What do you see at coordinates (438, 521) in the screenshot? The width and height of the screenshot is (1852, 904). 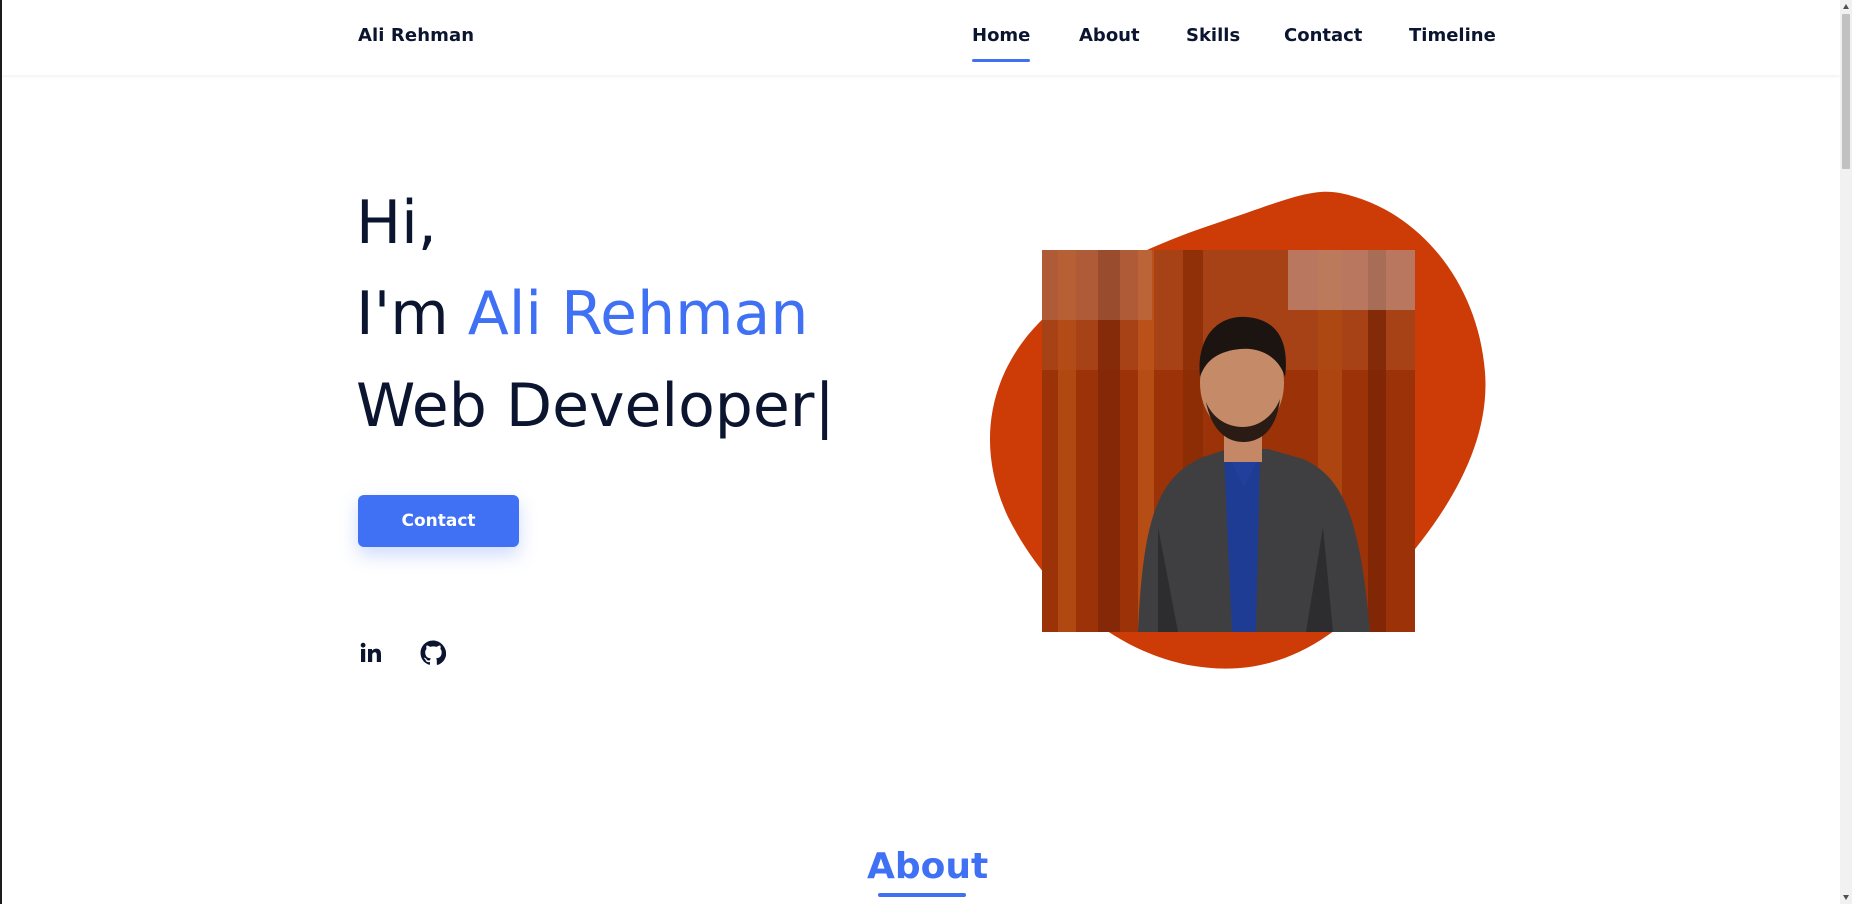 I see `contact-button: Contact` at bounding box center [438, 521].